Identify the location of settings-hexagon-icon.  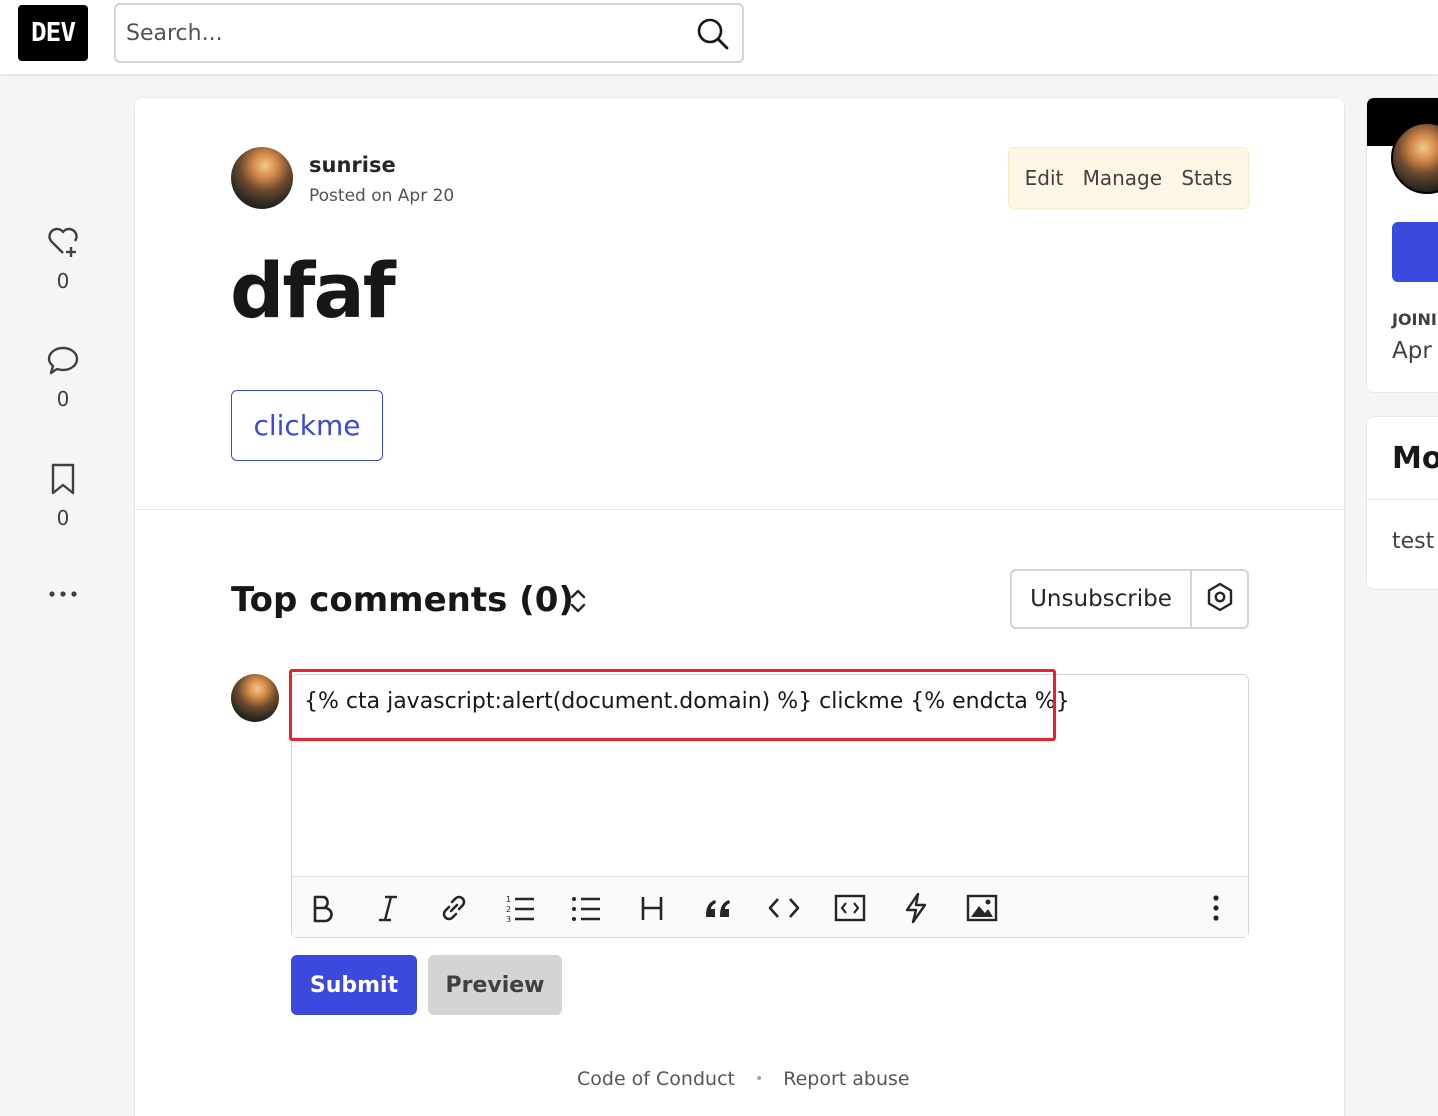
(1220, 599).